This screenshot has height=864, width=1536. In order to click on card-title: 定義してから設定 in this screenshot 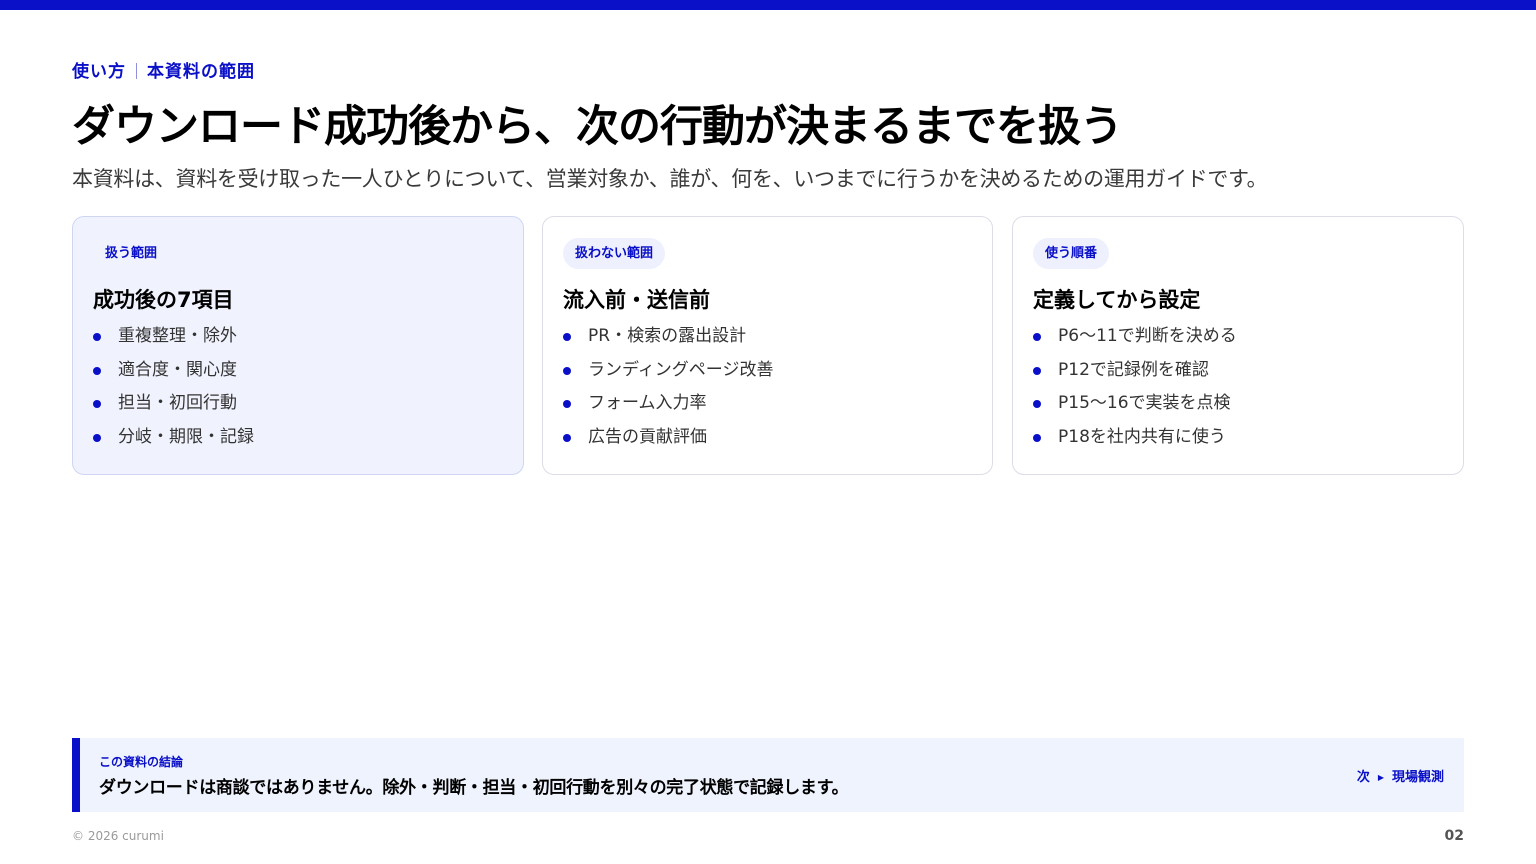, I will do `click(1117, 300)`.